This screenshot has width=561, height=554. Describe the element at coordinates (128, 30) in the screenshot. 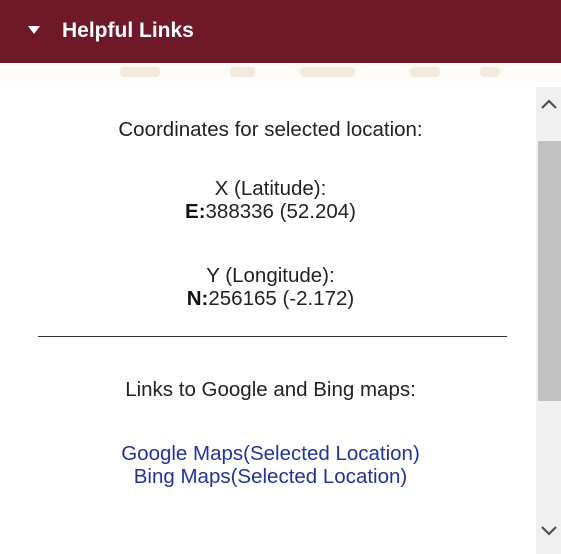

I see `panel-title: Helpful Links` at that location.